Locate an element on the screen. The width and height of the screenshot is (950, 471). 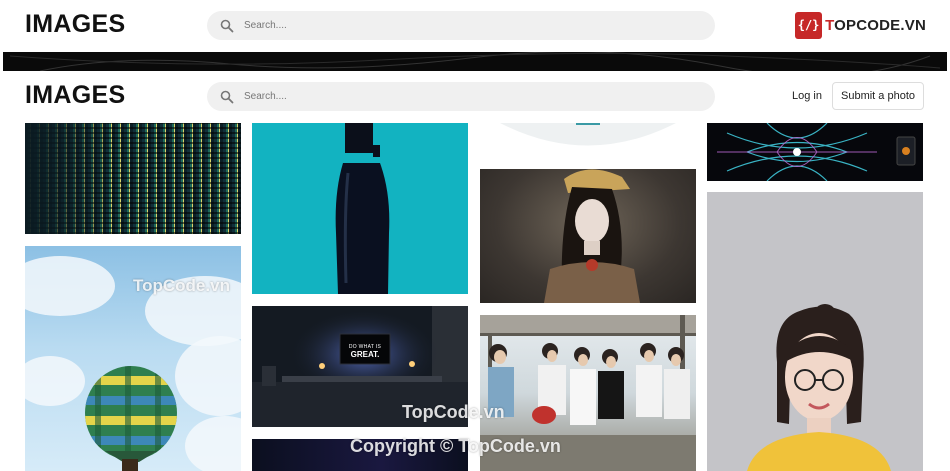
photo-girl-glasses is located at coordinates (815, 331).